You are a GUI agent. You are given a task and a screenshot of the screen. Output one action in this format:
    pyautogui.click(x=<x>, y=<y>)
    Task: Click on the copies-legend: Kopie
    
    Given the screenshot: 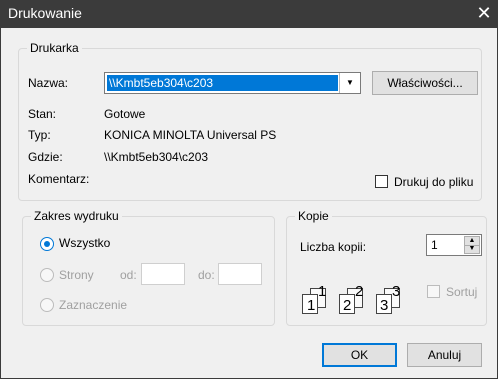 What is the action you would take?
    pyautogui.click(x=313, y=216)
    